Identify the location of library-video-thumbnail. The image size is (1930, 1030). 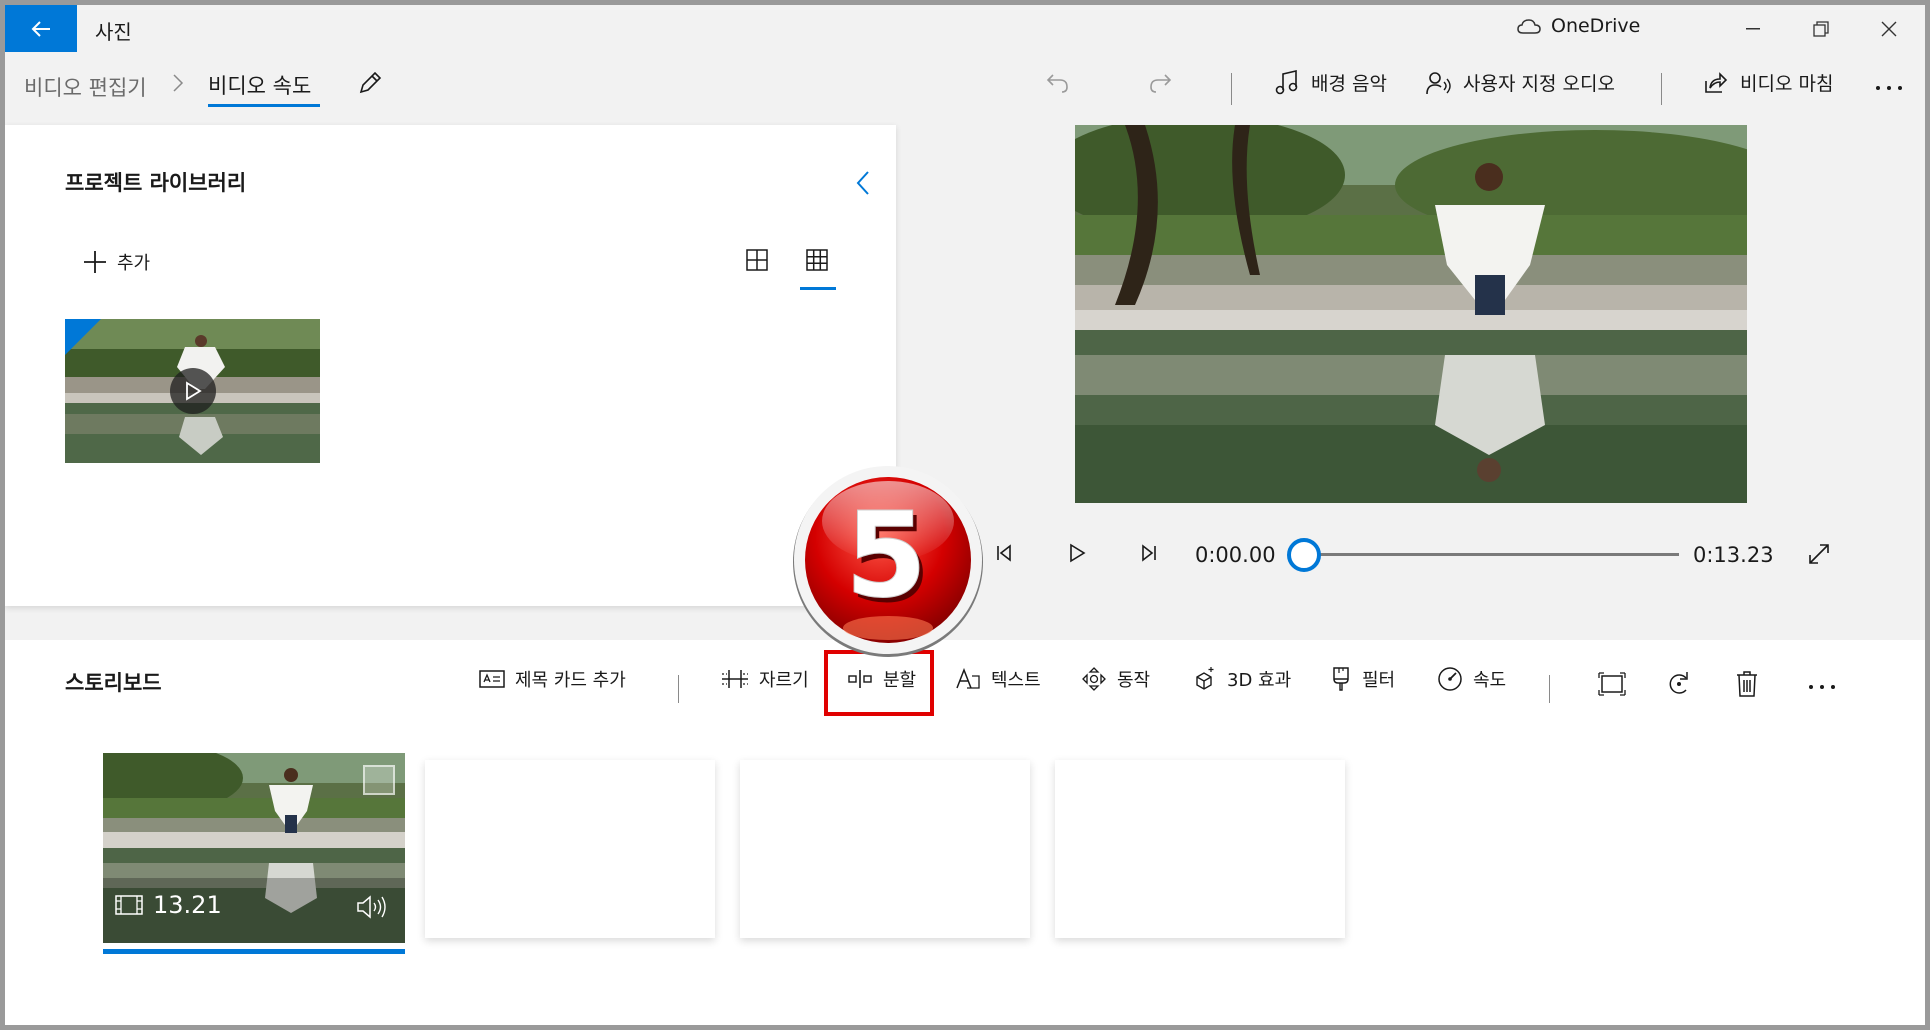
(192, 391).